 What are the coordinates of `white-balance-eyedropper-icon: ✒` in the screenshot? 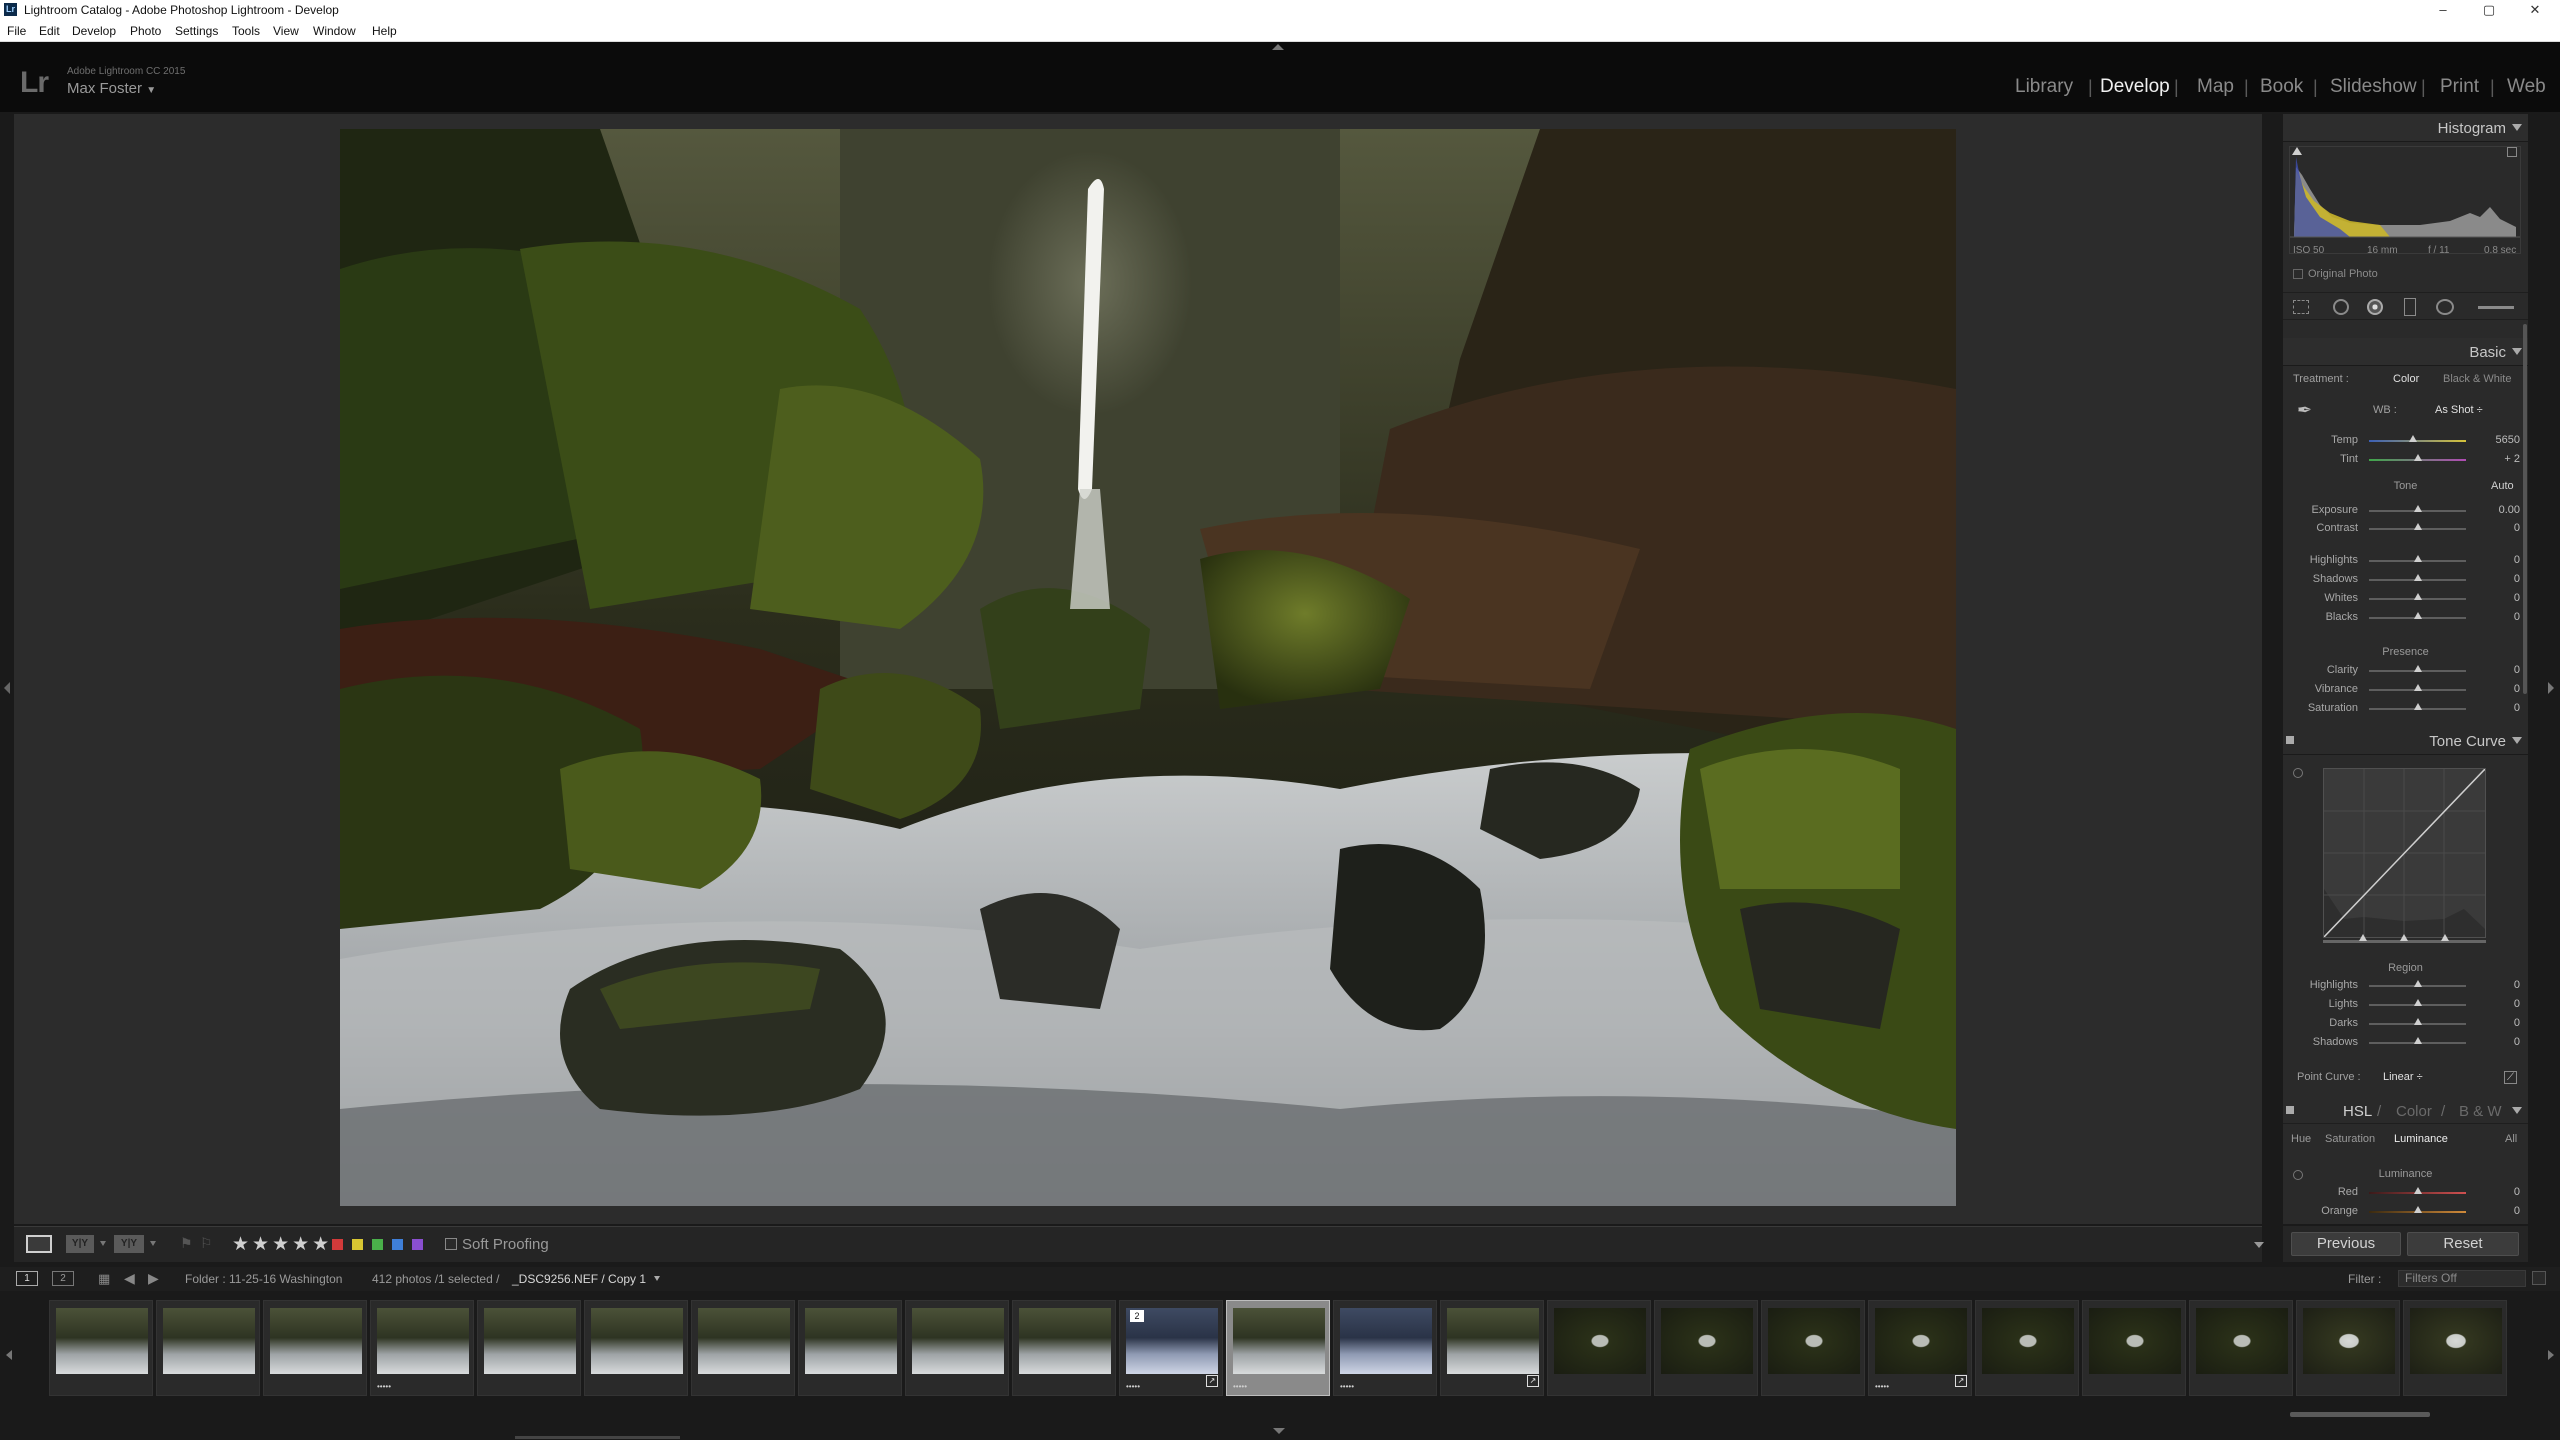 It's located at (2304, 410).